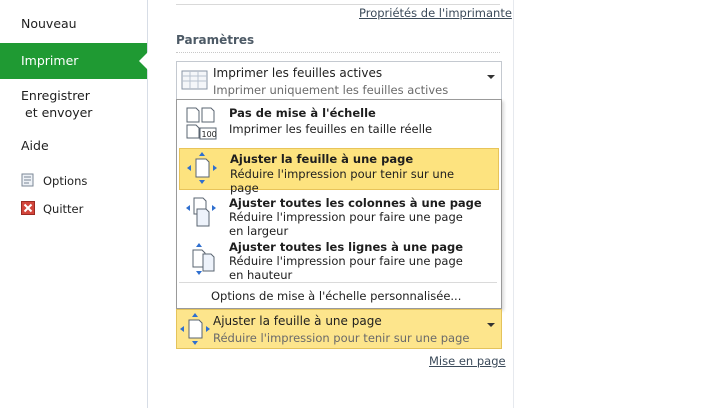 This screenshot has width=701, height=408. I want to click on nav-item-nouveau: Nouveau, so click(73, 23).